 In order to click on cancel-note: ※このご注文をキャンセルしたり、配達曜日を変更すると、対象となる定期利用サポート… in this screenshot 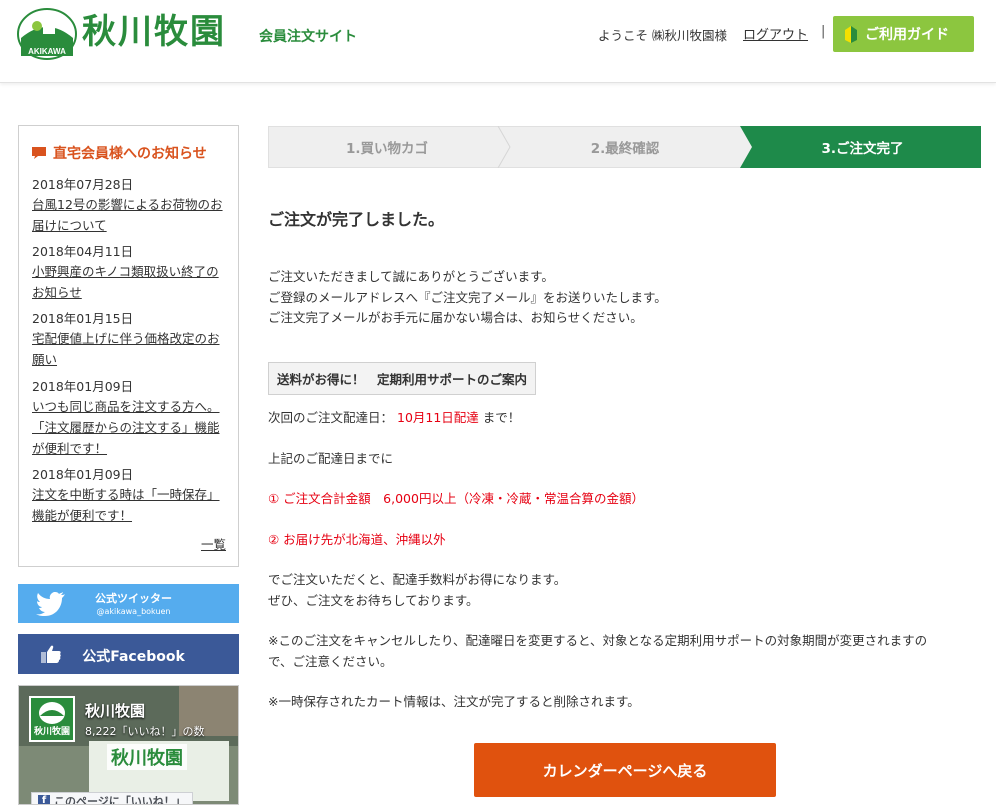, I will do `click(597, 651)`.